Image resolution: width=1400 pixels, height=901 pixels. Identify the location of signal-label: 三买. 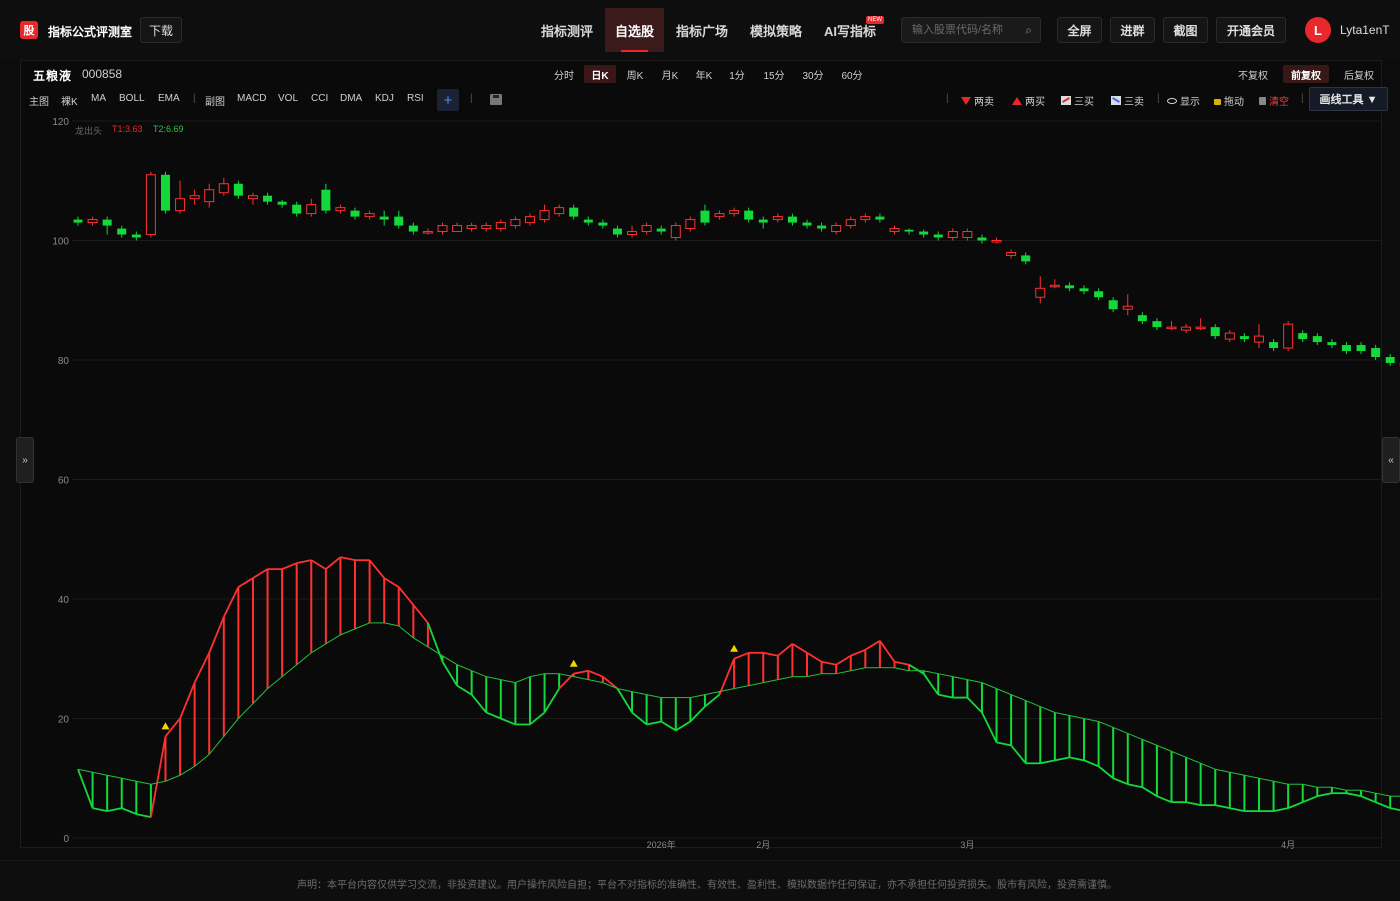
(1084, 102).